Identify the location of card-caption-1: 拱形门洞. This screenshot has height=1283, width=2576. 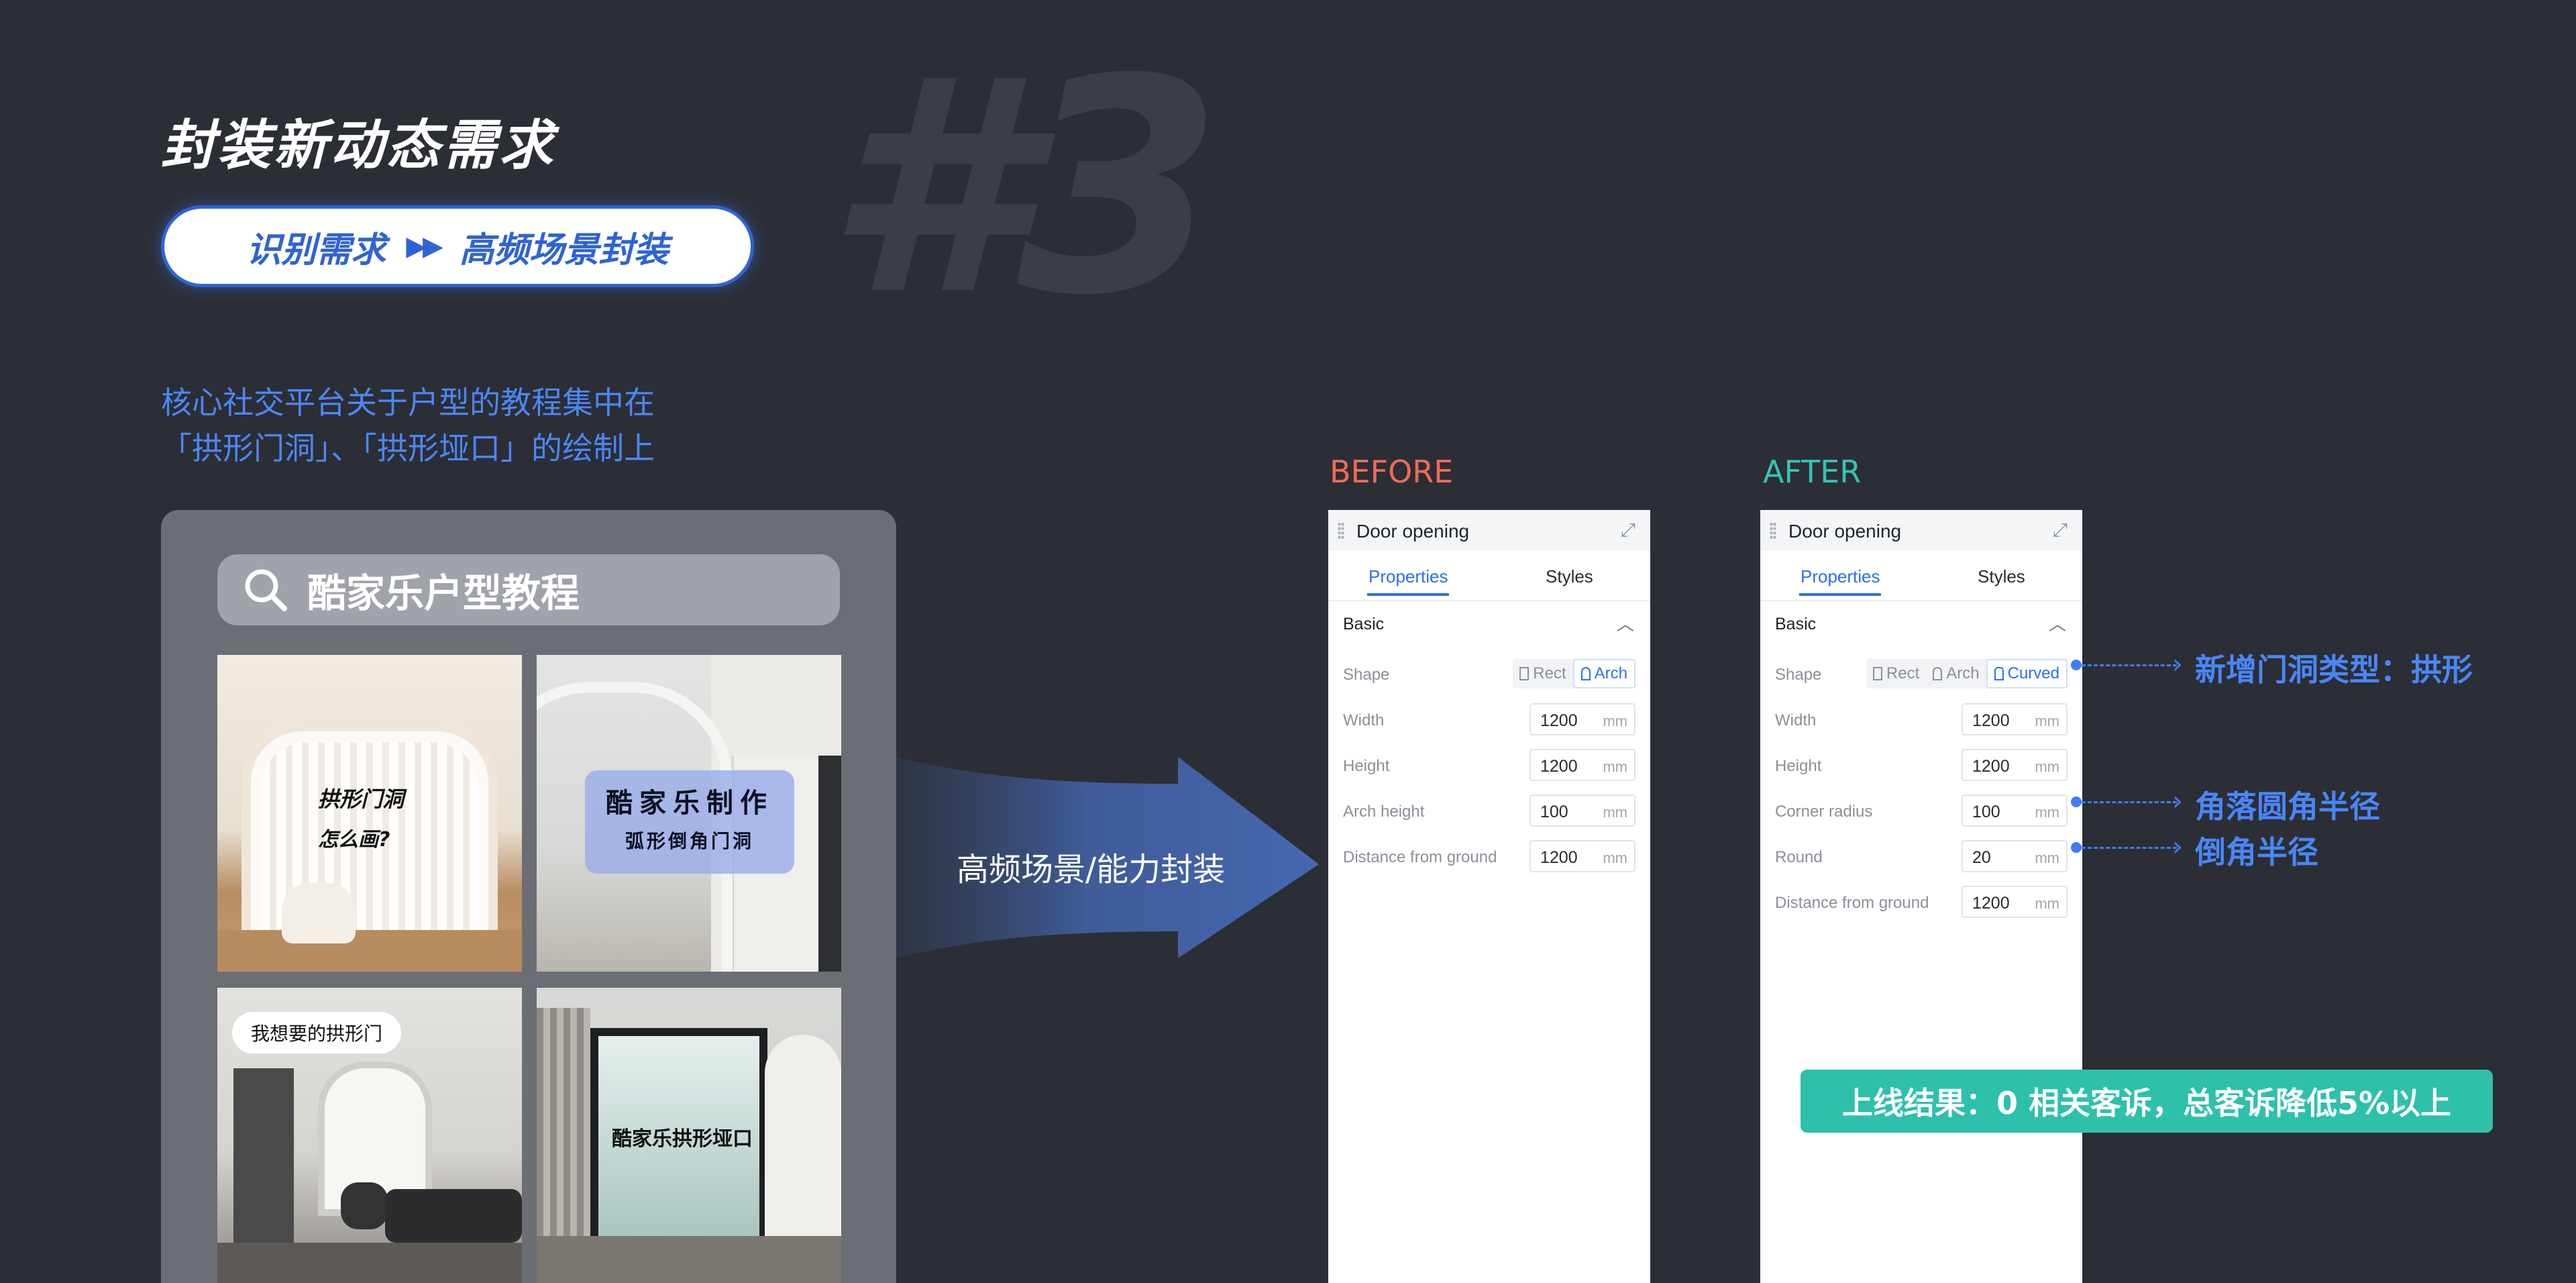
(361, 799).